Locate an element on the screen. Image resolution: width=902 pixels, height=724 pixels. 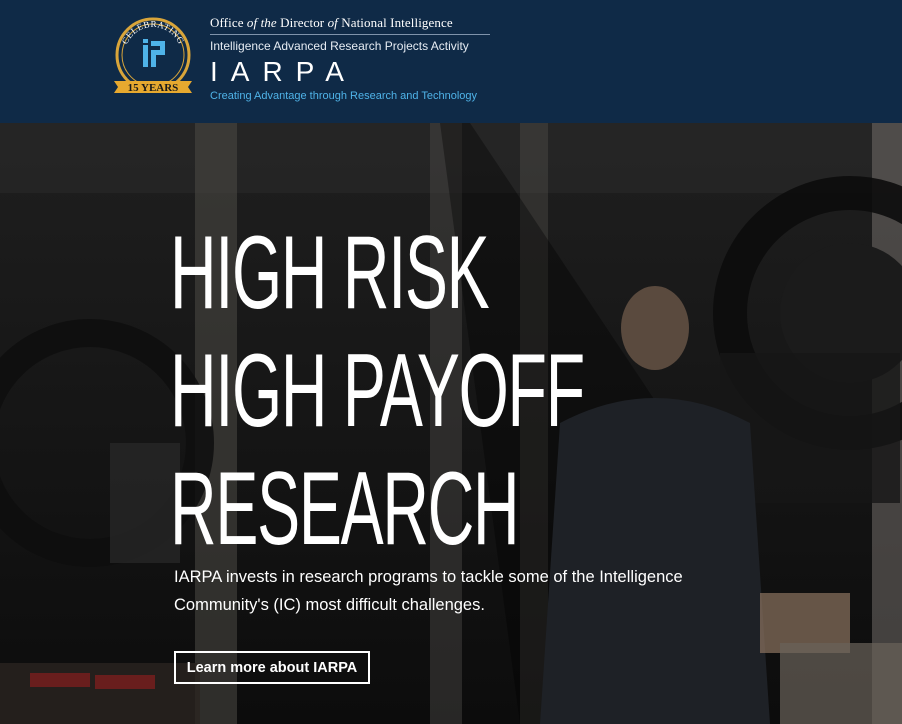
header-divider is located at coordinates (350, 34).